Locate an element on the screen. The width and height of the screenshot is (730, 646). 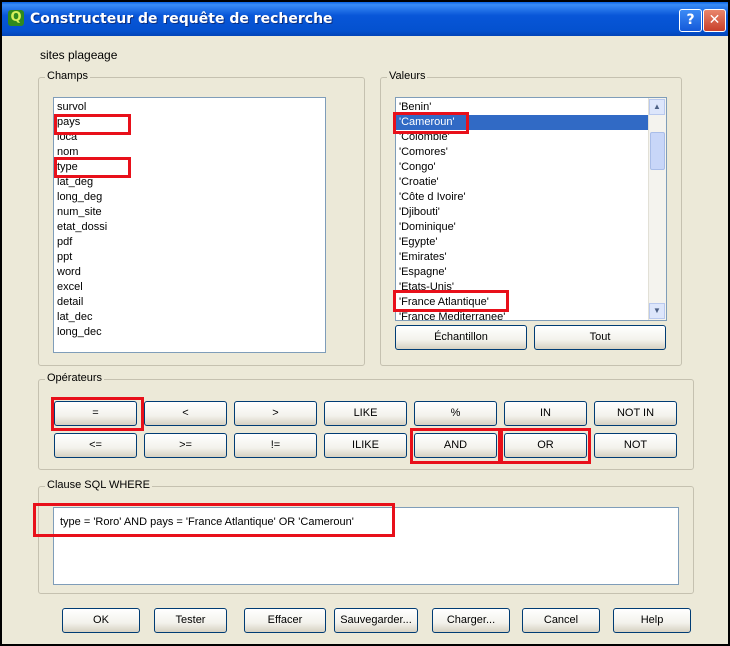
list-item: type is located at coordinates (189, 167).